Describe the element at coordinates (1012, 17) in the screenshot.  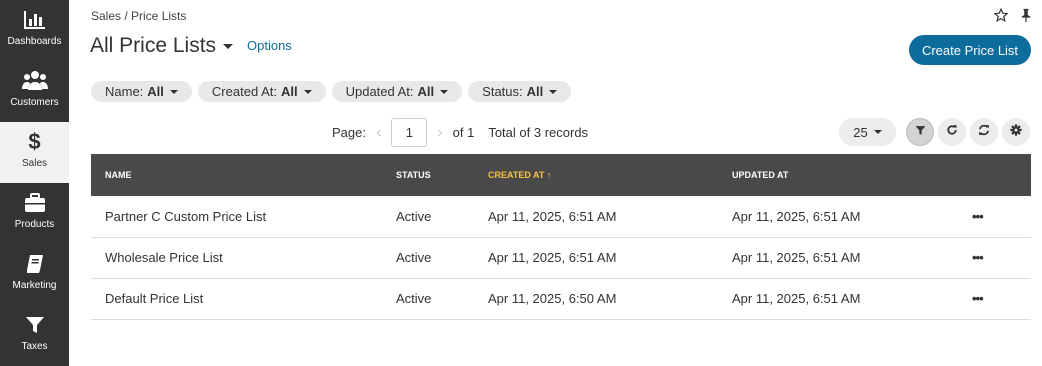
I see `top-actions` at that location.